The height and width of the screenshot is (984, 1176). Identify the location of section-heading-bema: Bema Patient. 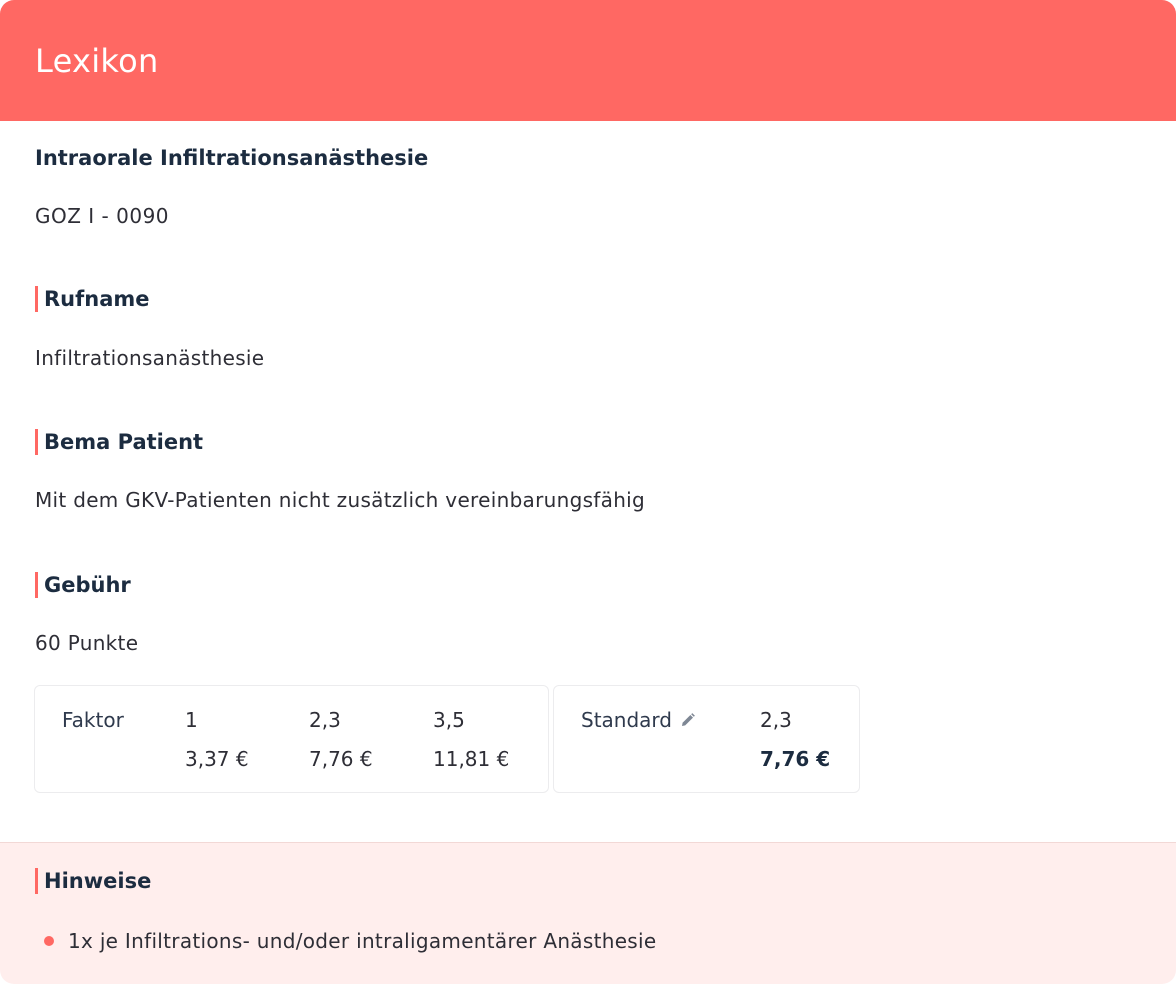
(119, 442).